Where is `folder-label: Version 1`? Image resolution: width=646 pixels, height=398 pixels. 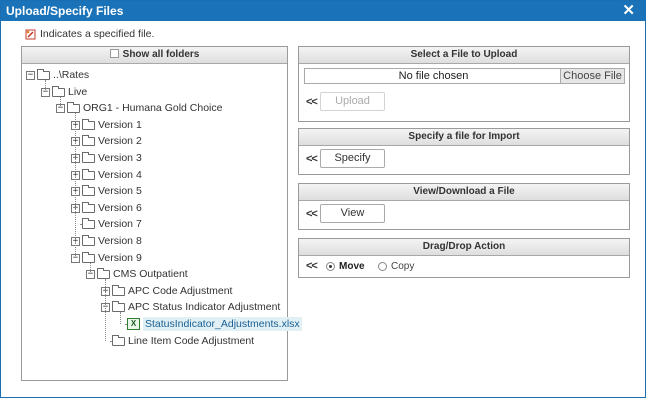
folder-label: Version 1 is located at coordinates (120, 125).